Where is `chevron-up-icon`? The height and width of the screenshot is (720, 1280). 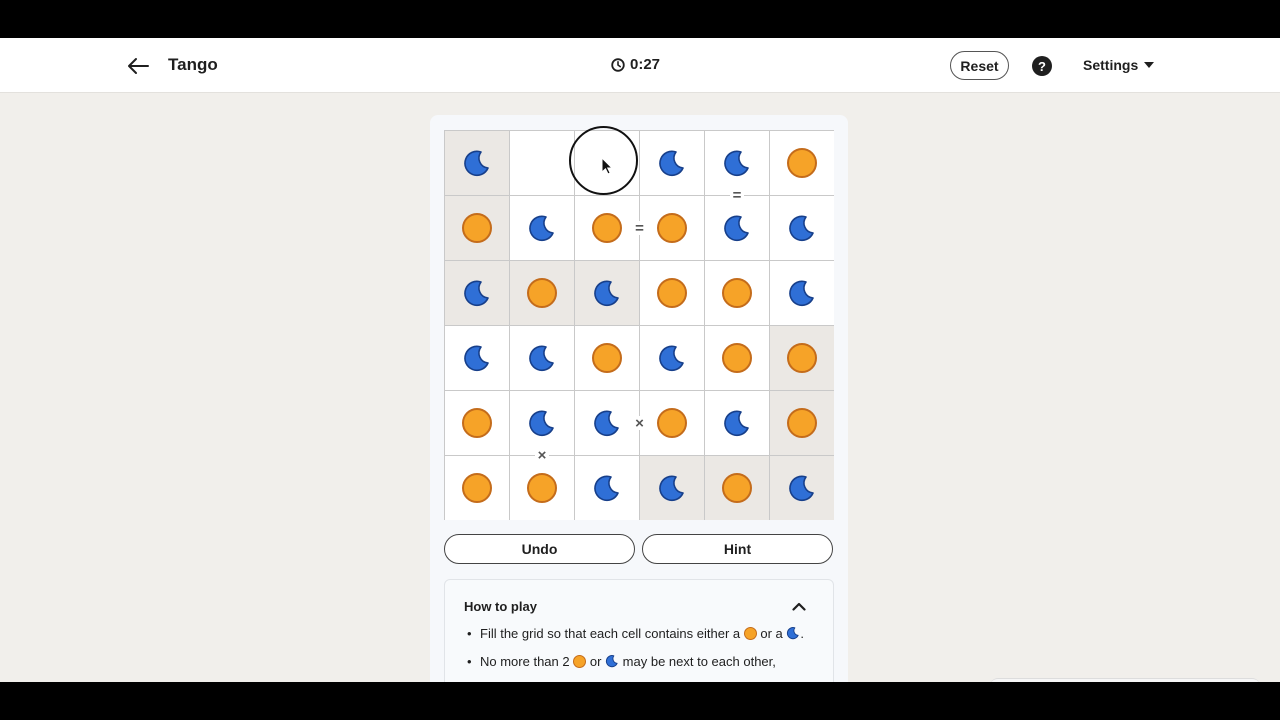
chevron-up-icon is located at coordinates (799, 606).